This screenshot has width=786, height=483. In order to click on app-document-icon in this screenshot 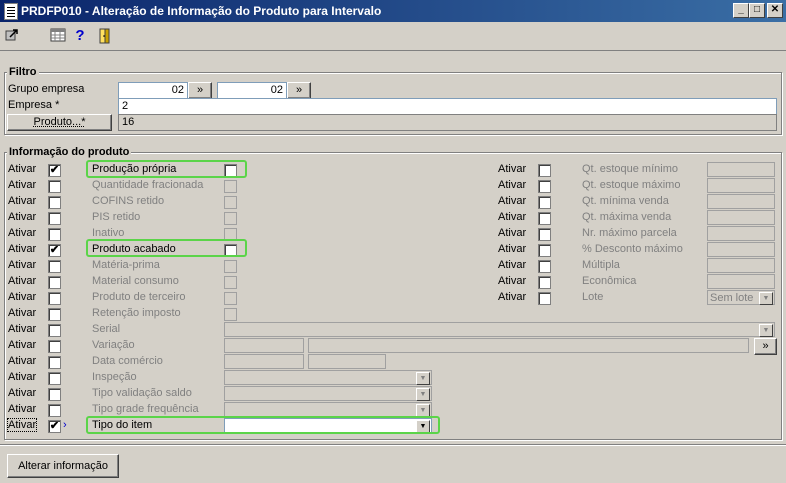, I will do `click(11, 11)`.